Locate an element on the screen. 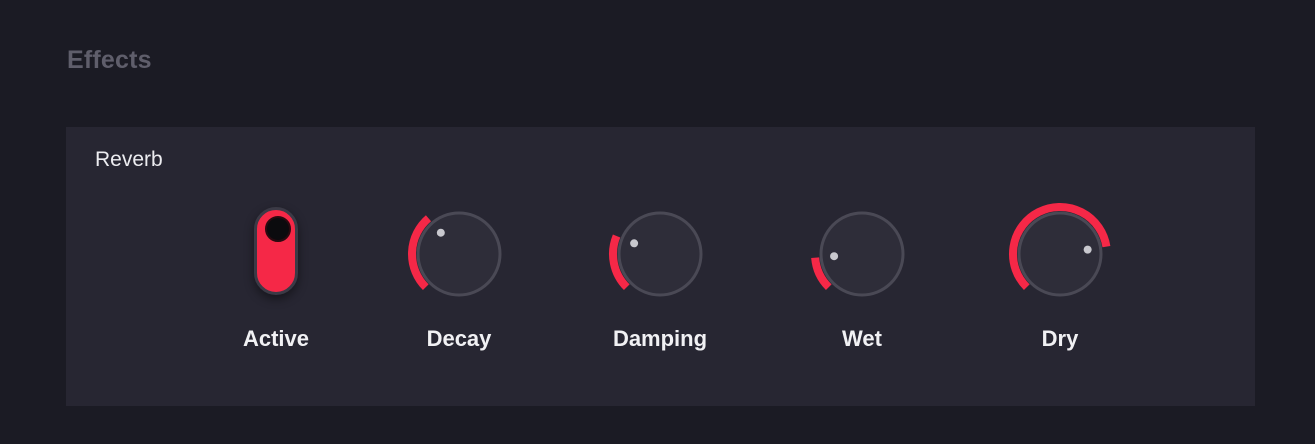 This screenshot has height=444, width=1315. wet-label: Wet is located at coordinates (862, 338).